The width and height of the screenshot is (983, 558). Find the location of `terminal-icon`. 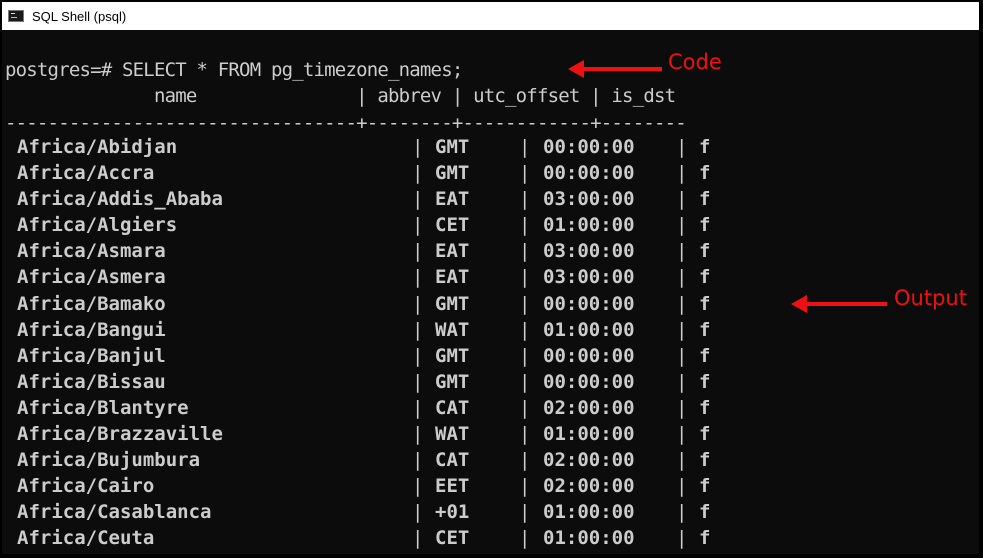

terminal-icon is located at coordinates (16, 16).